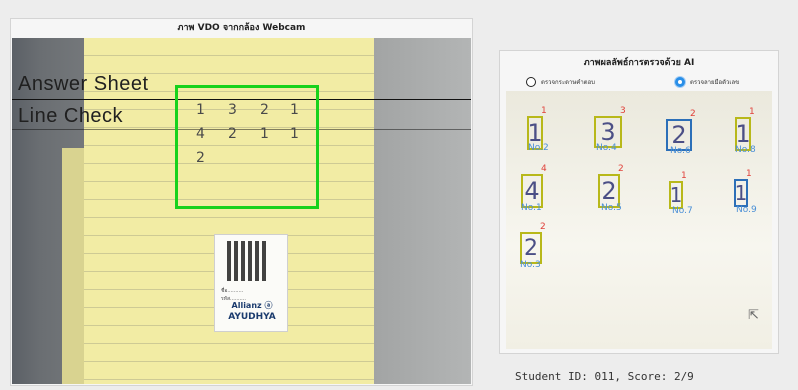  Describe the element at coordinates (544, 169) in the screenshot. I see `detection-score: 4` at that location.